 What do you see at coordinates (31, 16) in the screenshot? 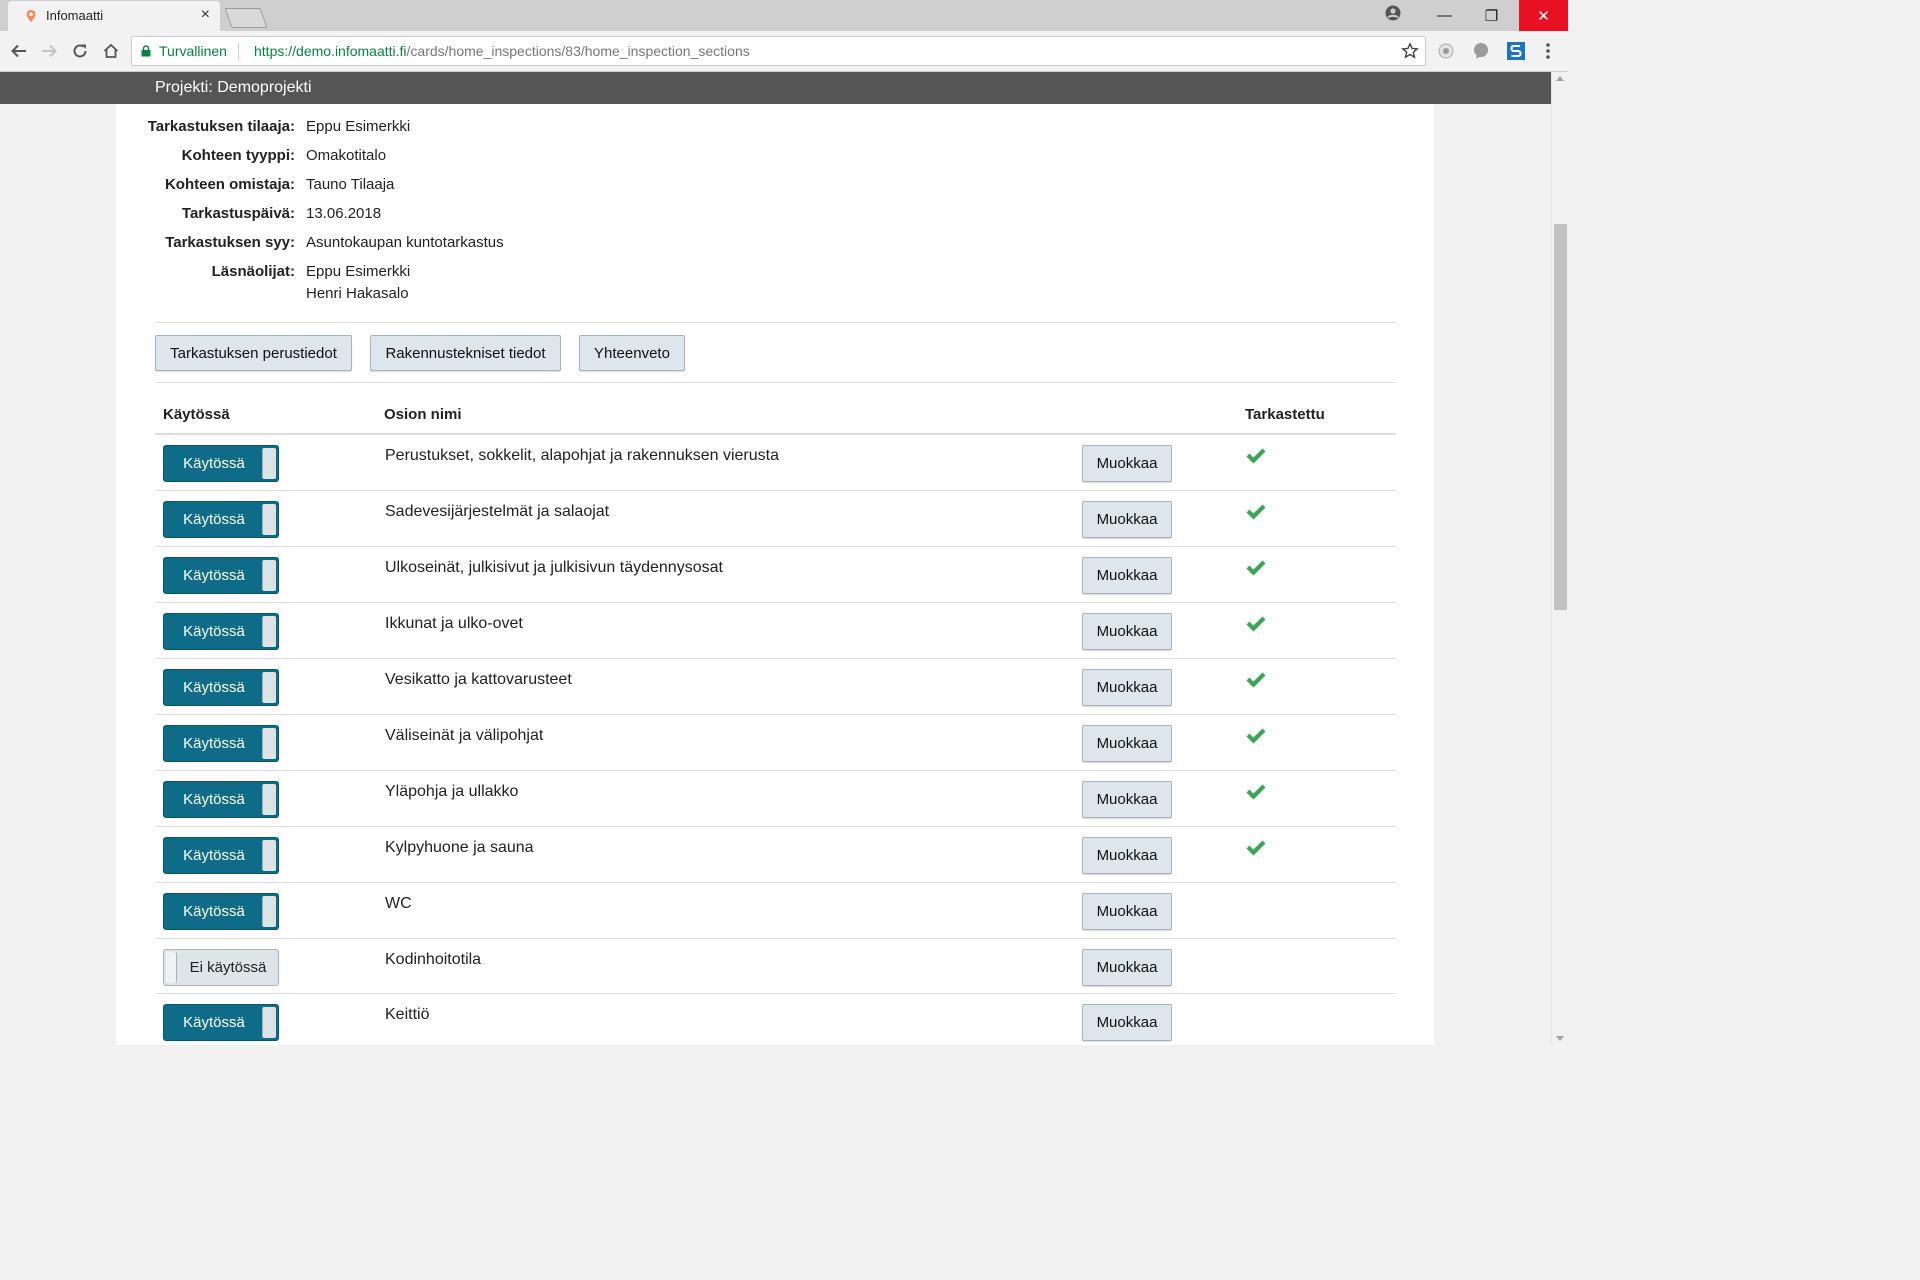
I see `location-pin-icon` at bounding box center [31, 16].